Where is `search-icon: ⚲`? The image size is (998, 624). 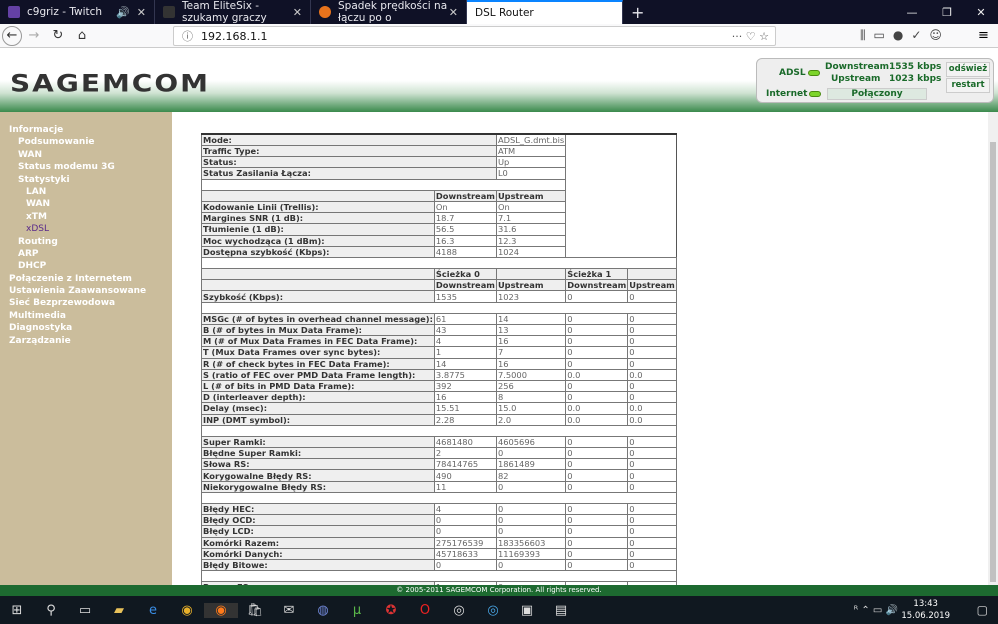 search-icon: ⚲ is located at coordinates (51, 610).